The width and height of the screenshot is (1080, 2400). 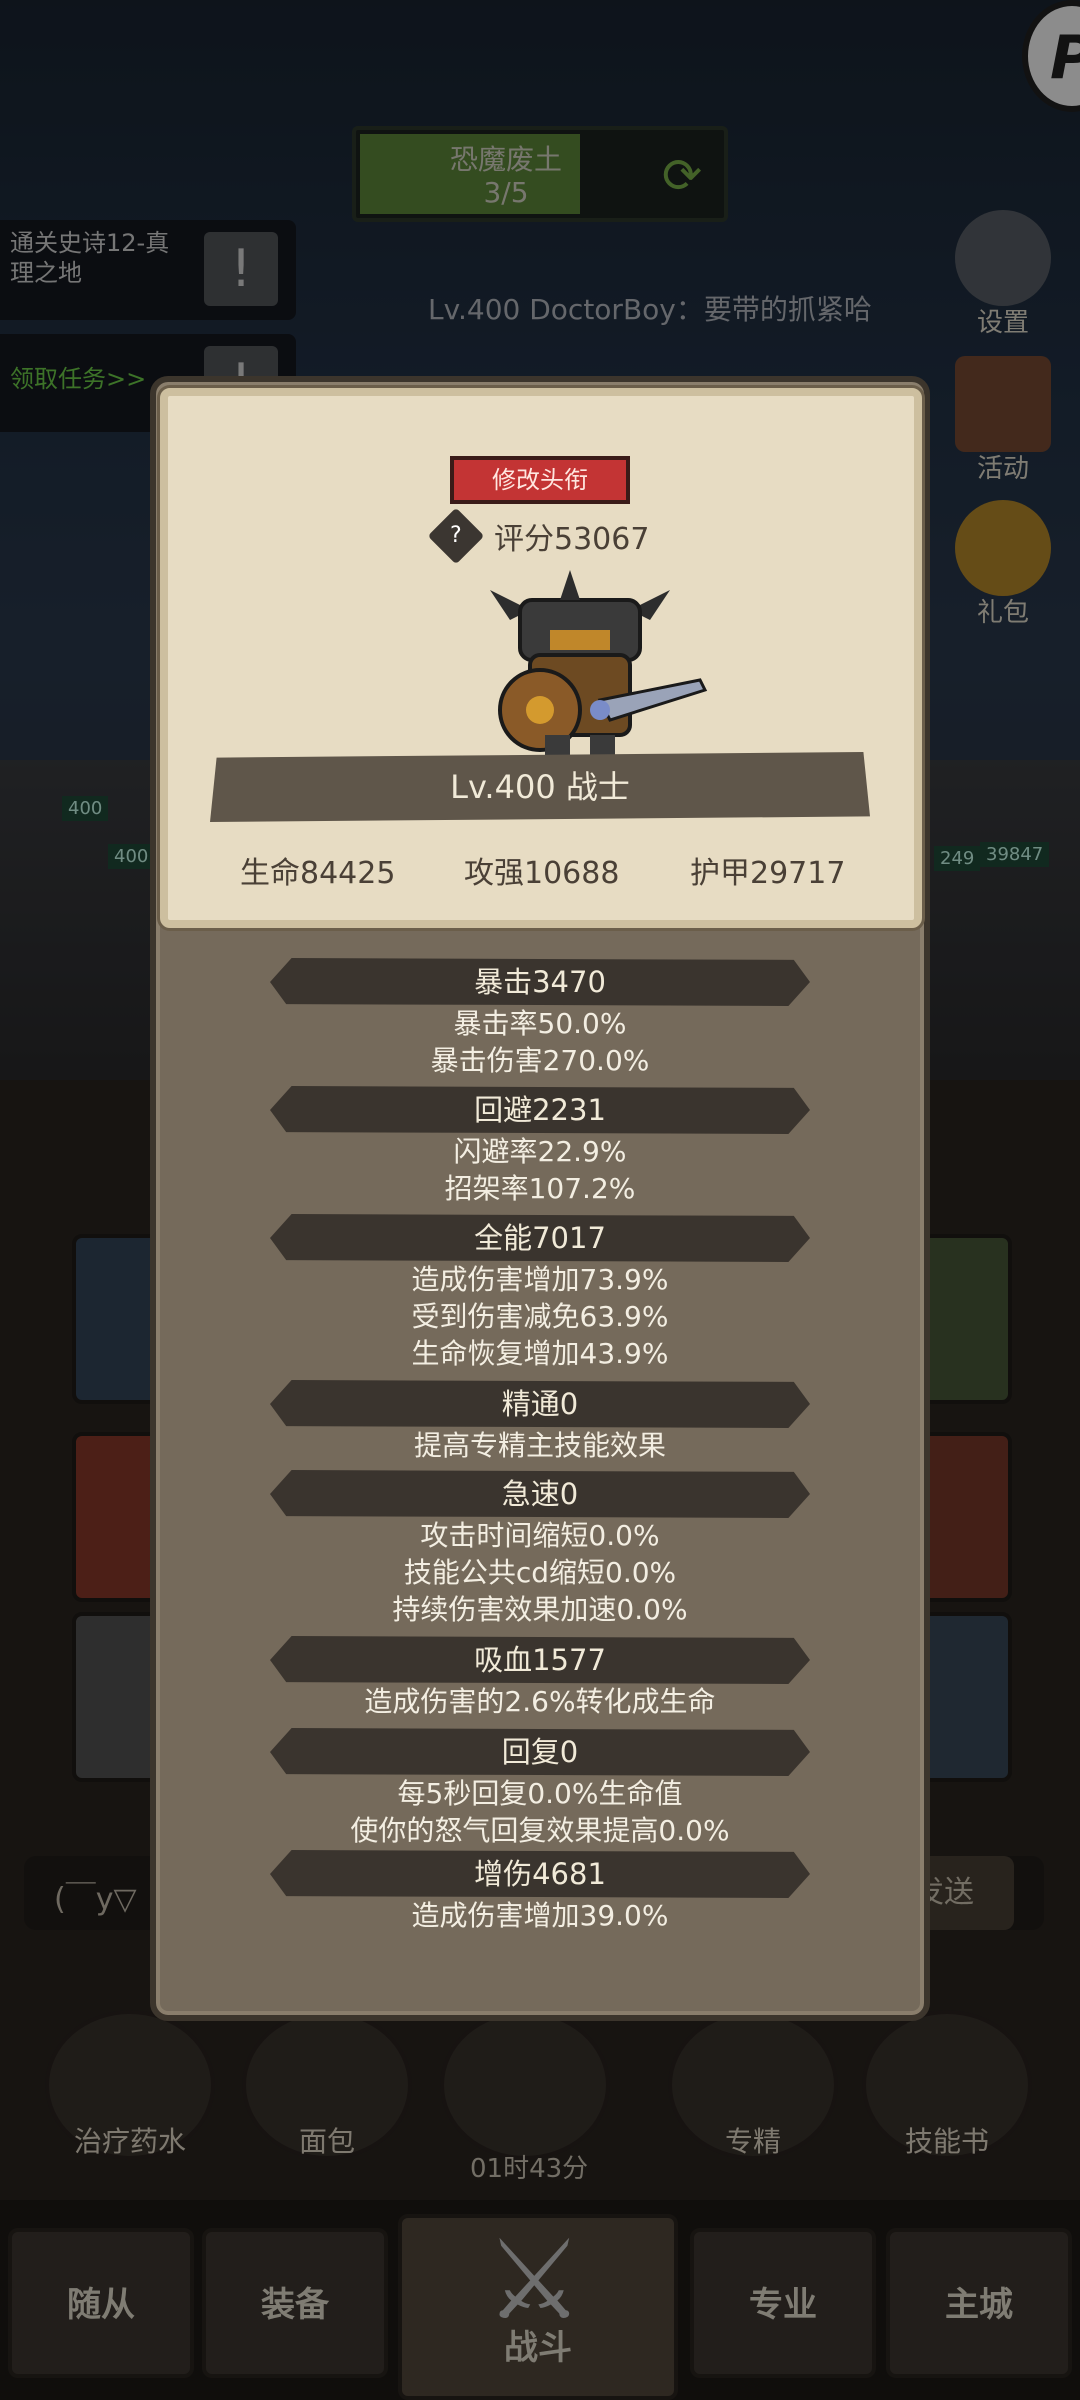 I want to click on stat-line: 造成伤害增加39.0%, so click(x=540, y=1915).